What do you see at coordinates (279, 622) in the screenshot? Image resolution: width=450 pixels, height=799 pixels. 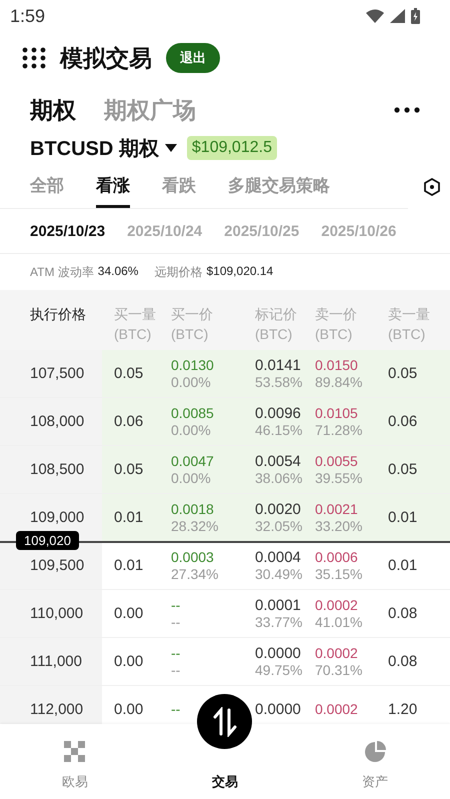 I see `table-cell: 33.77%` at bounding box center [279, 622].